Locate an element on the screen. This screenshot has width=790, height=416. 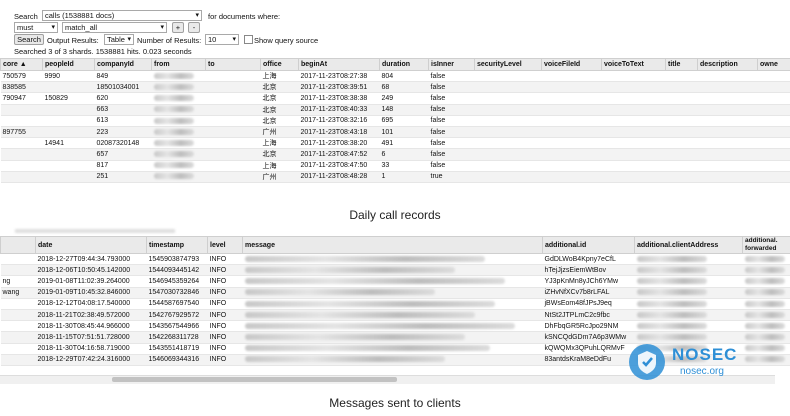
table-cell: 2018-12-12T04:08:17.540000 is located at coordinates (91, 304).